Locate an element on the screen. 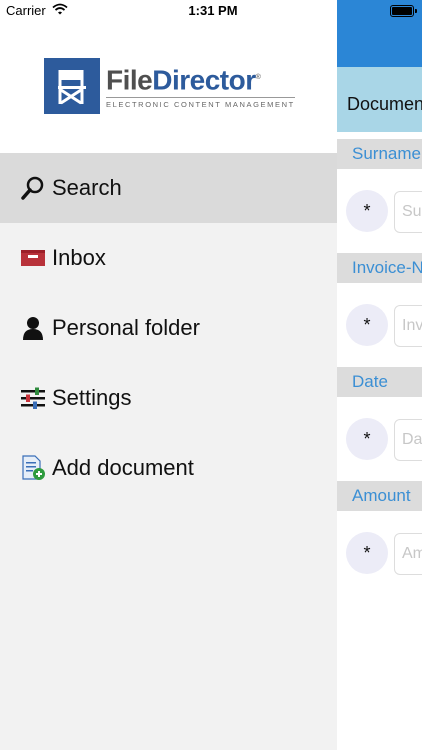  field-surname: Surname * Surname is located at coordinates (379, 196).